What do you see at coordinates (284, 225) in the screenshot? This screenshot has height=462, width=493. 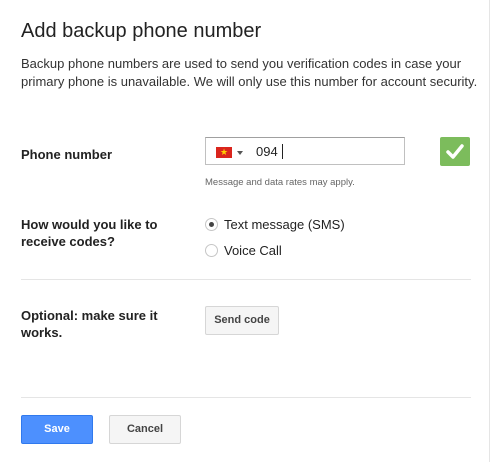 I see `radio-sms-label: Text message (SMS)` at bounding box center [284, 225].